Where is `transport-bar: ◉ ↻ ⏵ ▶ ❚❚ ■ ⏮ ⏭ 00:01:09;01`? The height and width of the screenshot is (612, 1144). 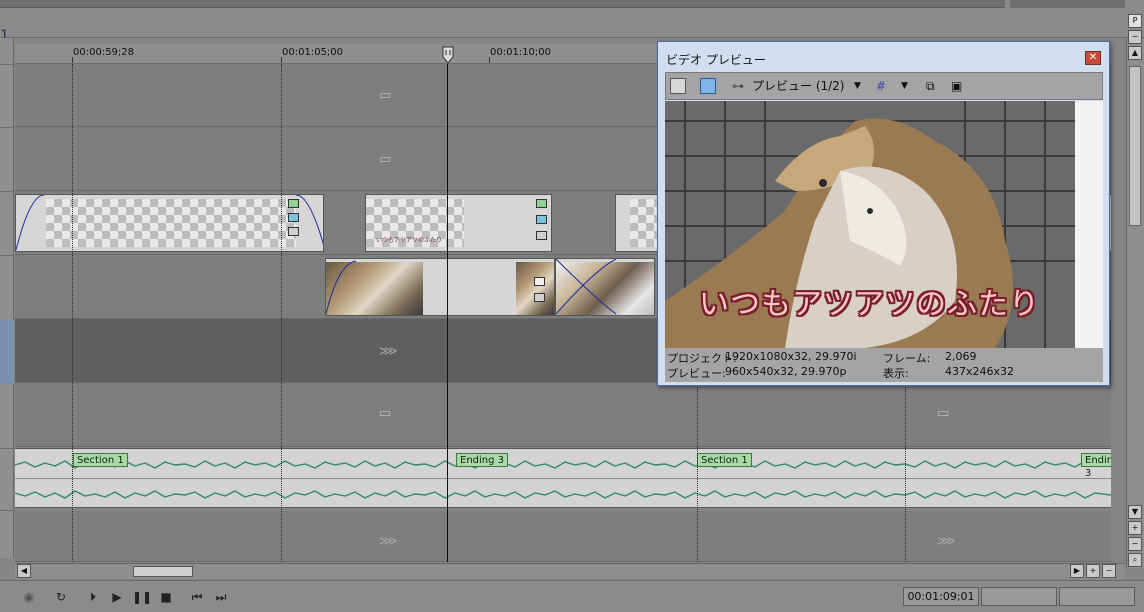 transport-bar: ◉ ↻ ⏵ ▶ ❚❚ ■ ⏮ ⏭ 00:01:09;01 is located at coordinates (572, 596).